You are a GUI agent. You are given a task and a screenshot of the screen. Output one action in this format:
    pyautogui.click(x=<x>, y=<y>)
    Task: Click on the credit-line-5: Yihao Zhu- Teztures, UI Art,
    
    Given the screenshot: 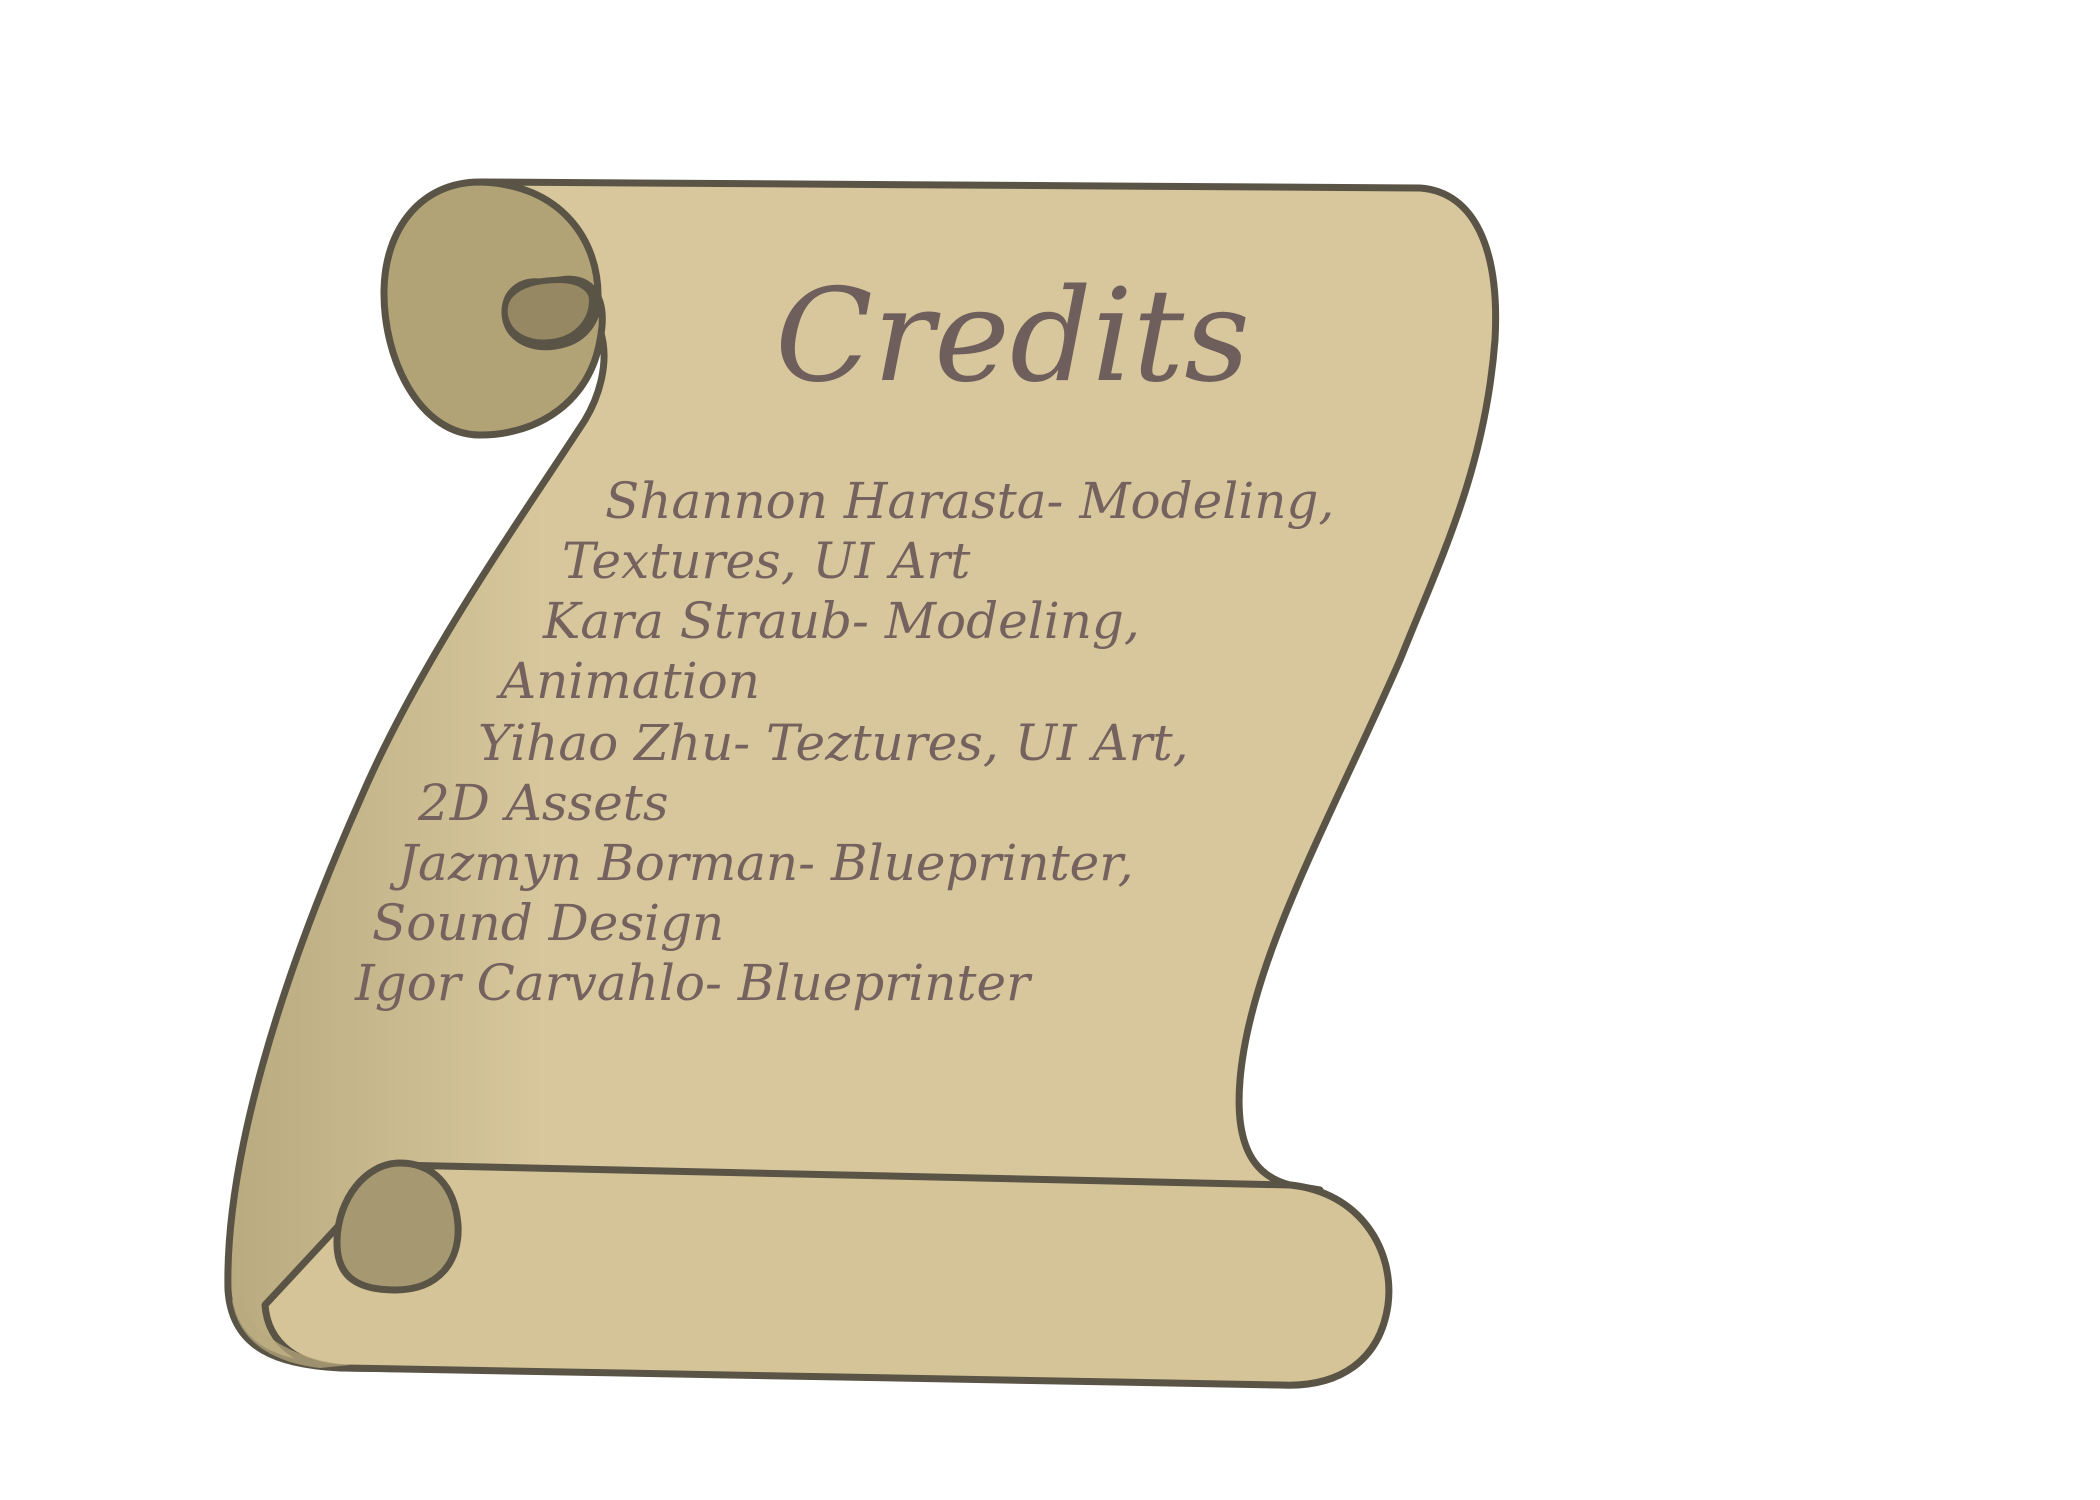 What is the action you would take?
    pyautogui.click(x=833, y=743)
    